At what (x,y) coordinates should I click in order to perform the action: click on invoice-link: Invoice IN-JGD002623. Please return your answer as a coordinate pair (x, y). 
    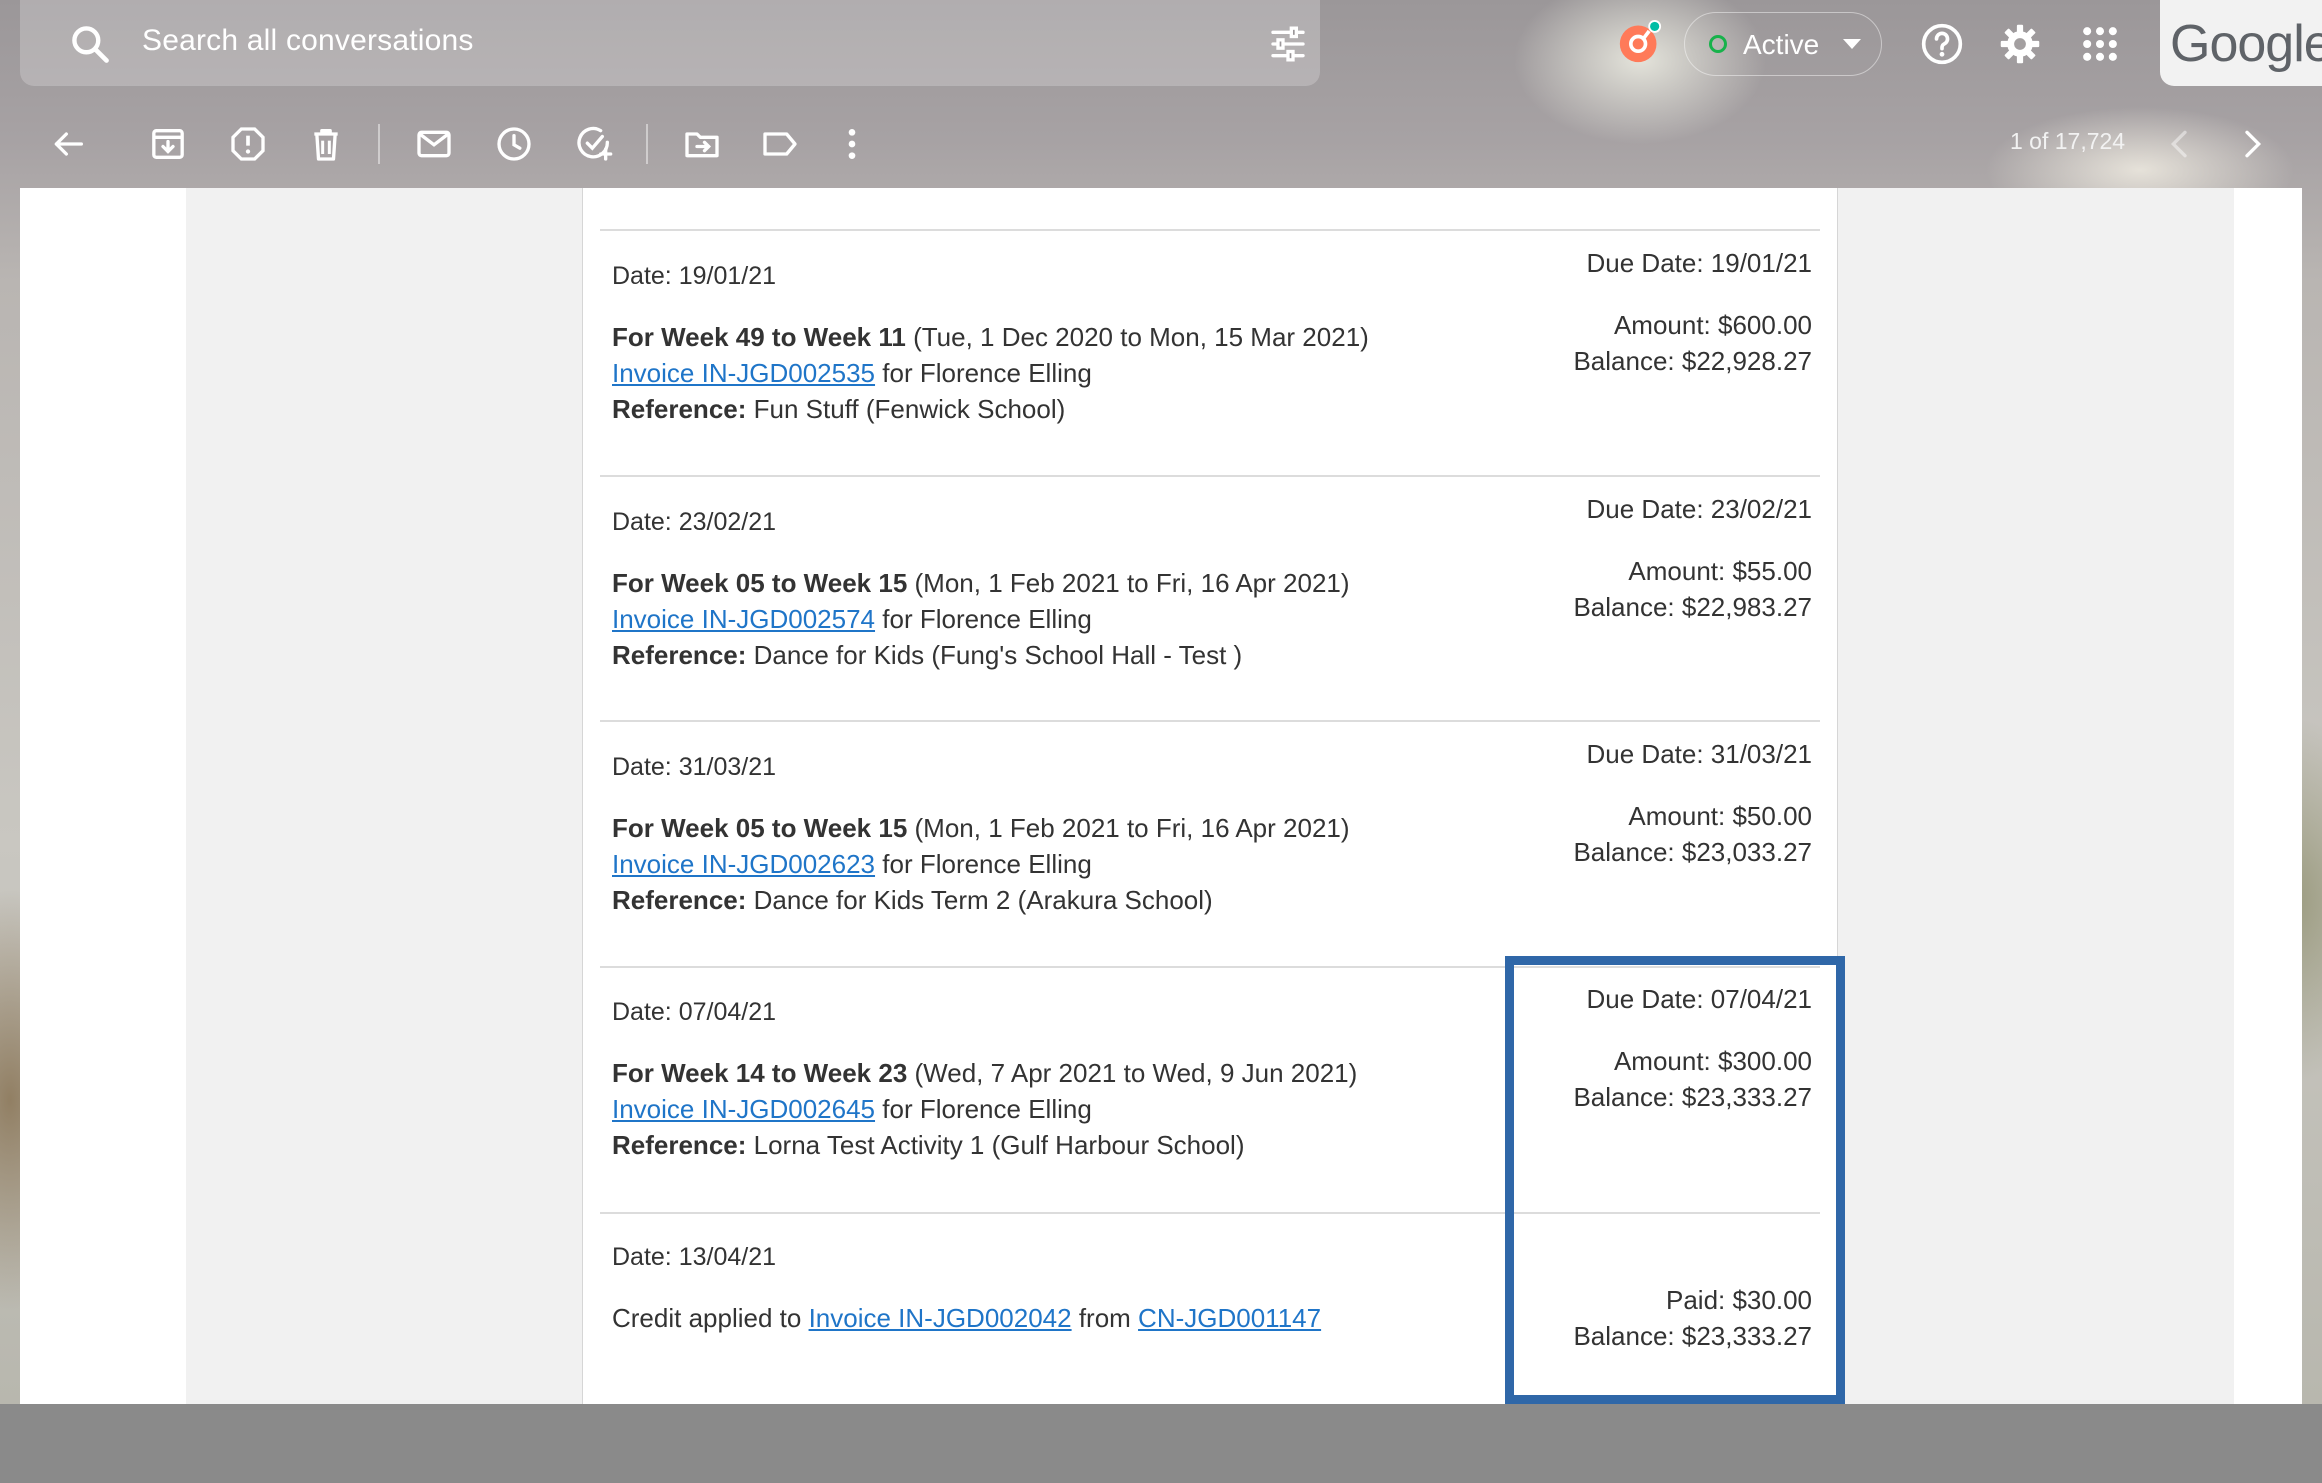
    Looking at the image, I should click on (743, 864).